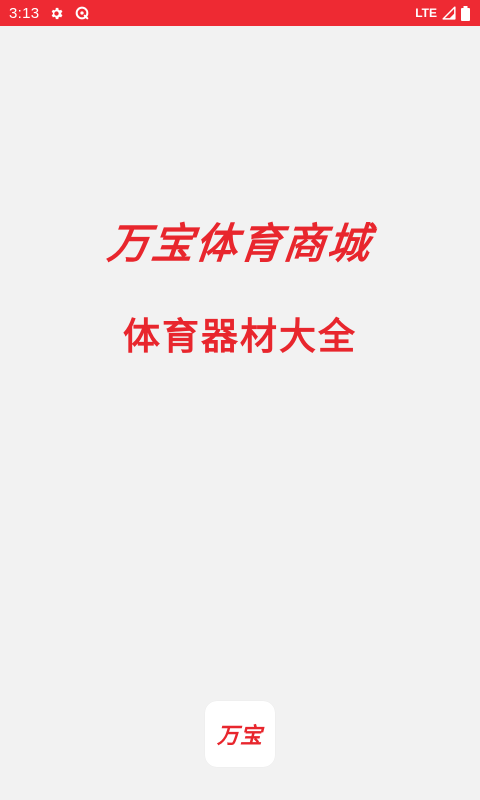  I want to click on status-right: LTE, so click(442, 13).